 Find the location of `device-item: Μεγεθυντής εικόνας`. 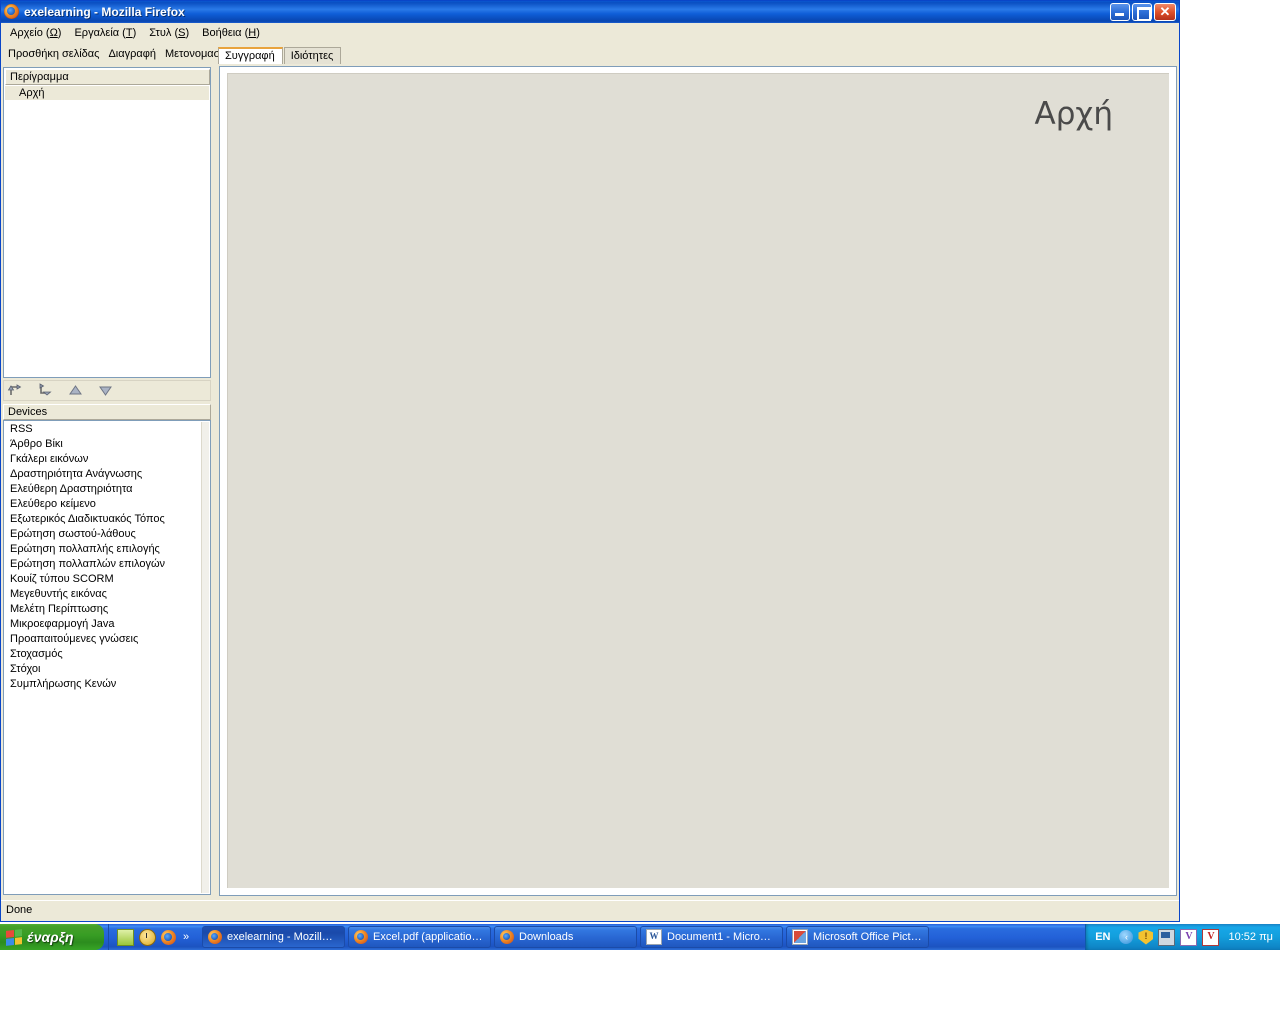

device-item: Μεγεθυντής εικόνας is located at coordinates (103, 594).